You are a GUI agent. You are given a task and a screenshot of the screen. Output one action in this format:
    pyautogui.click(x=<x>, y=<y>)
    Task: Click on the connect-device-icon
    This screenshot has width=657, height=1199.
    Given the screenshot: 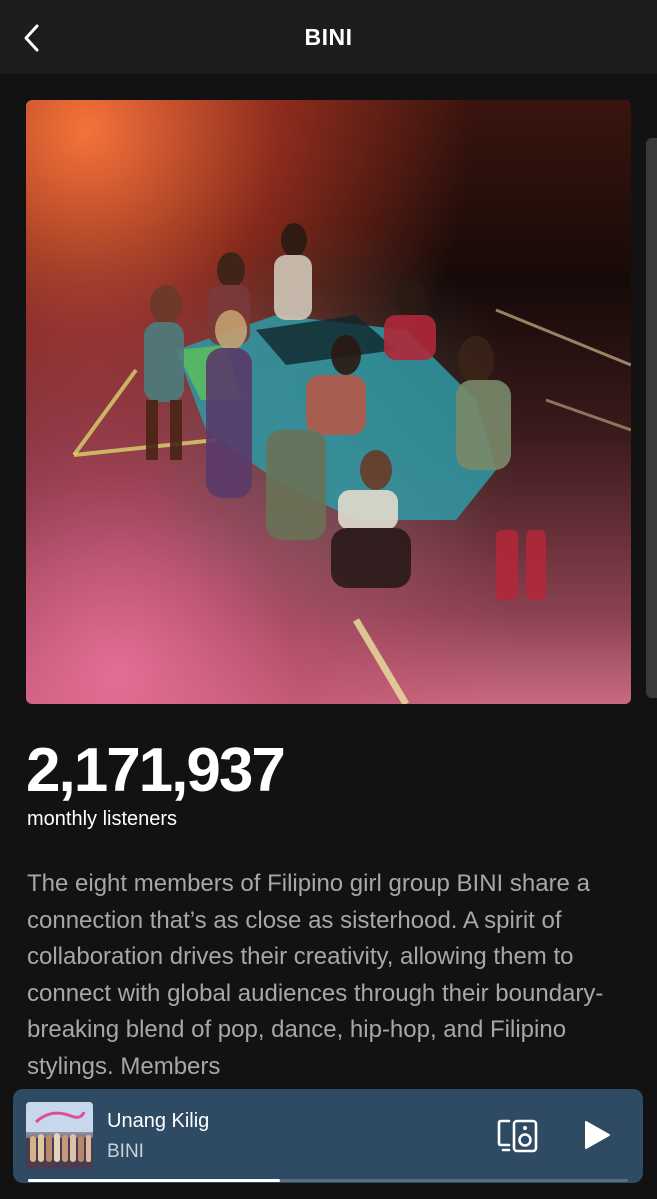 What is the action you would take?
    pyautogui.click(x=517, y=1136)
    